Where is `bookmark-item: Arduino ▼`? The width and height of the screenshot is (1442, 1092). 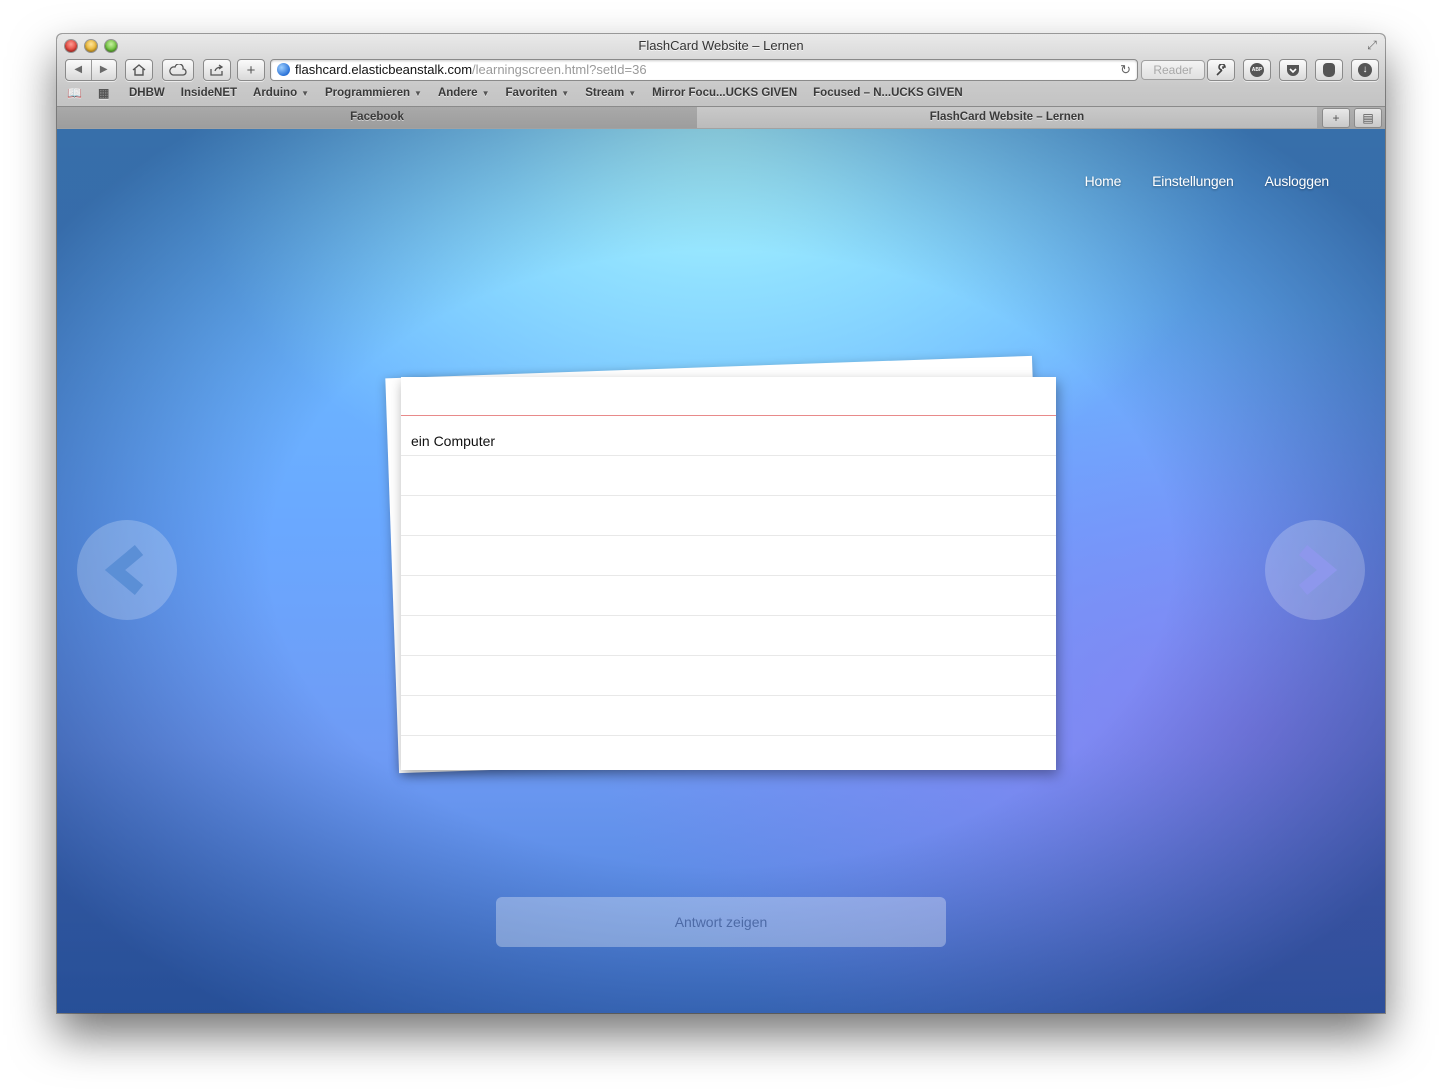
bookmark-item: Arduino ▼ is located at coordinates (281, 93).